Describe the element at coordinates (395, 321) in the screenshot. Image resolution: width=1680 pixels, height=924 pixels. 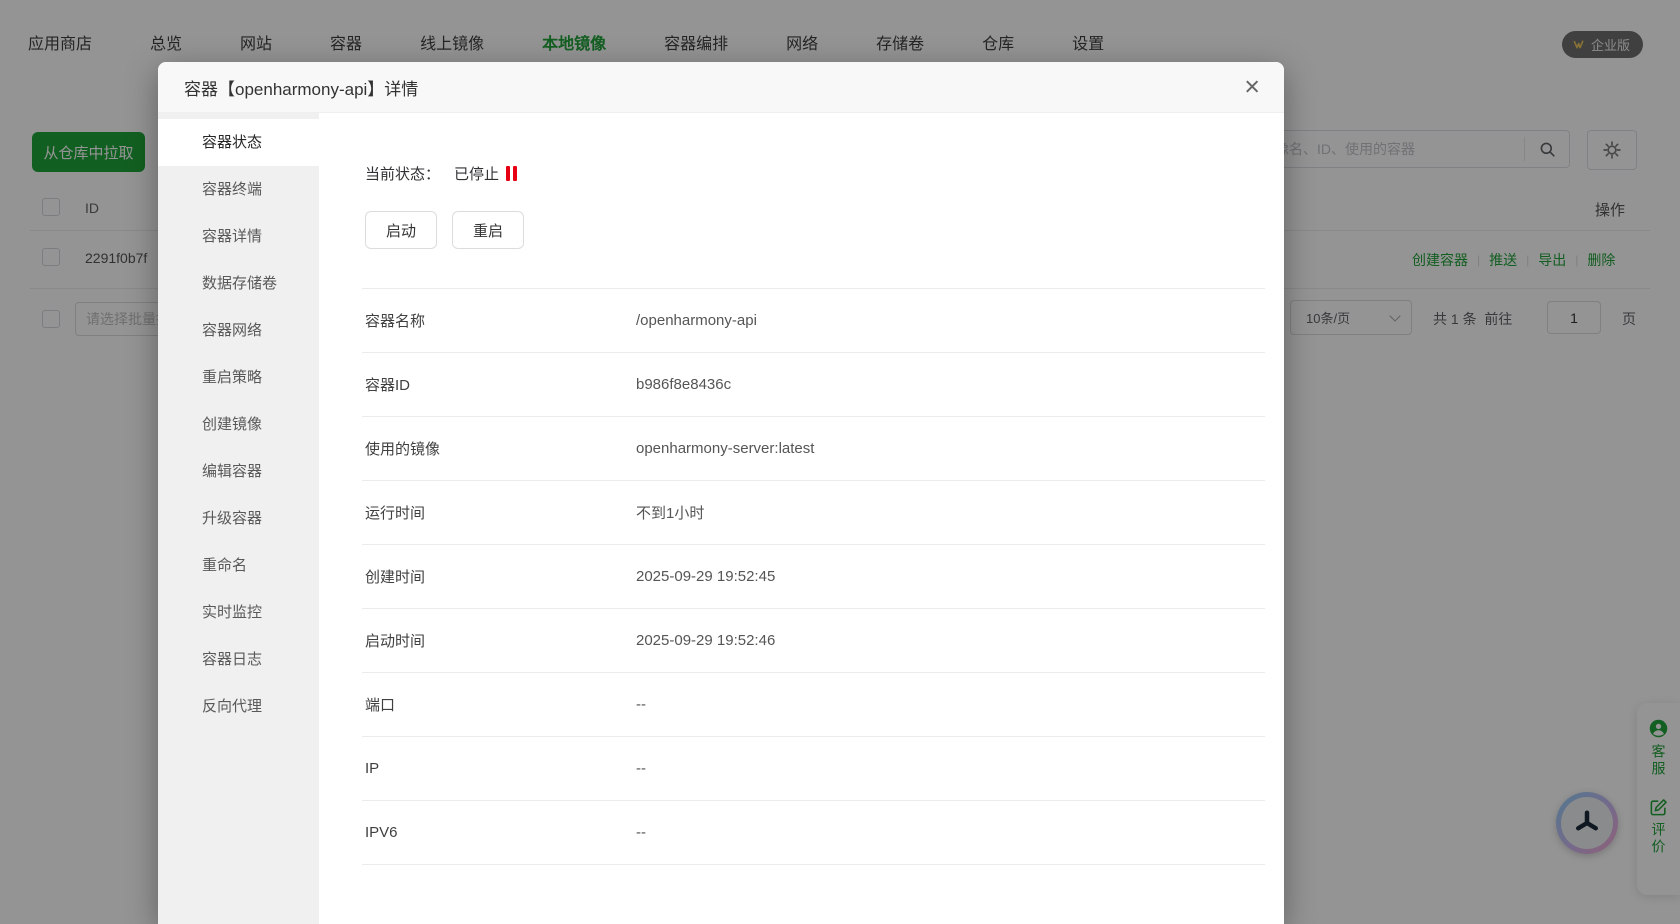
I see `detail-label: 容器名称` at that location.